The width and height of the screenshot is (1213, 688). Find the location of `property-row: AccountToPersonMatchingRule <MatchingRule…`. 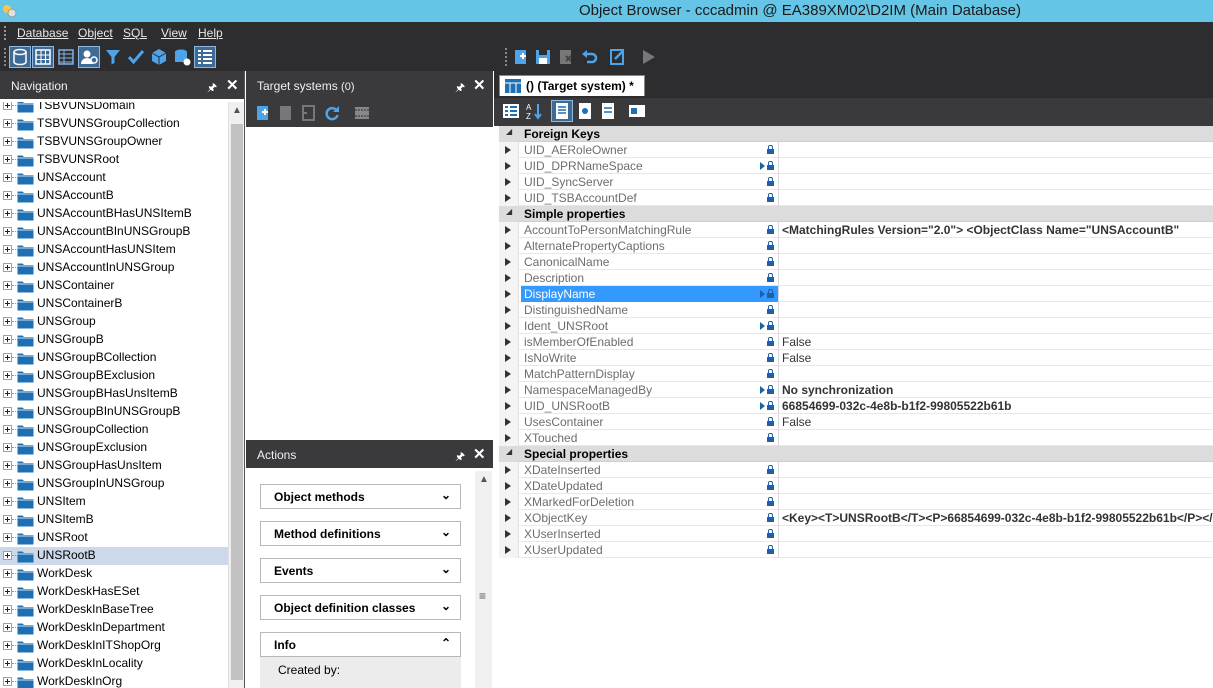

property-row: AccountToPersonMatchingRule <MatchingRule… is located at coordinates (856, 230).